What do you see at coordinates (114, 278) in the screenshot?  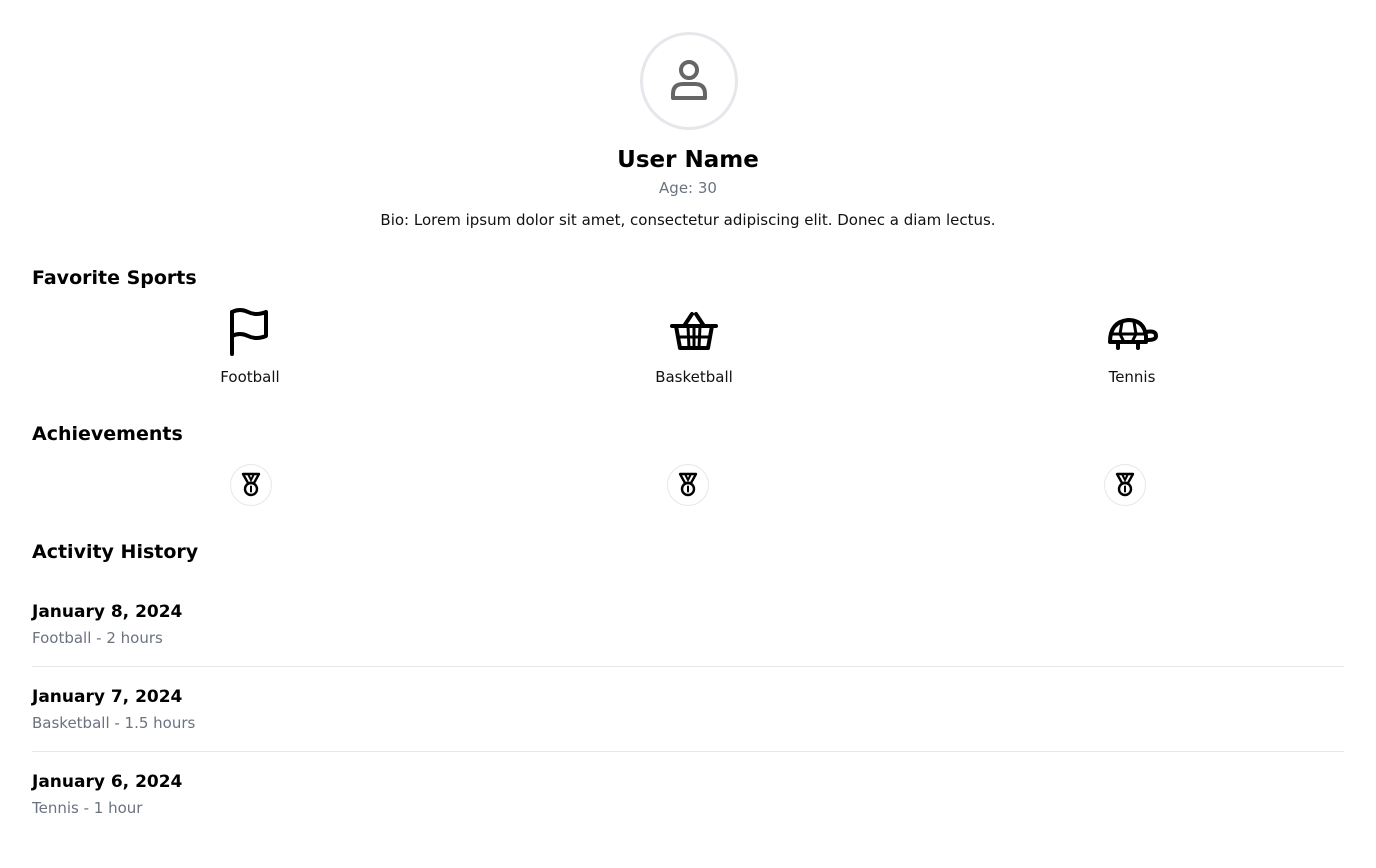 I see `favorite-sports-heading: Favorite Sports` at bounding box center [114, 278].